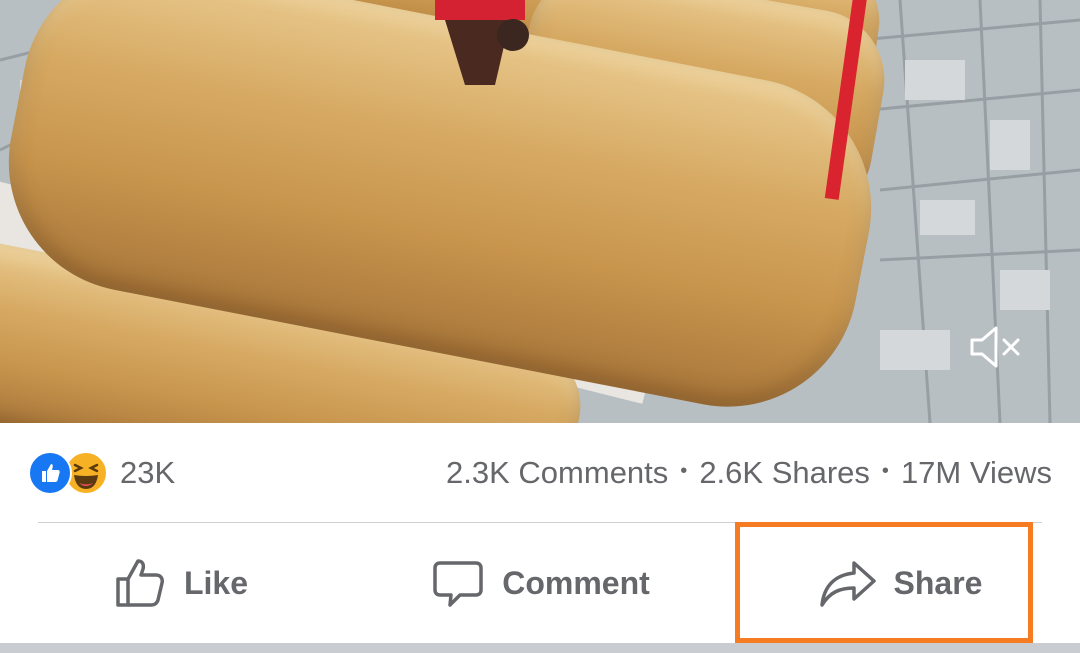 The image size is (1080, 653). I want to click on share-button: Share, so click(900, 583).